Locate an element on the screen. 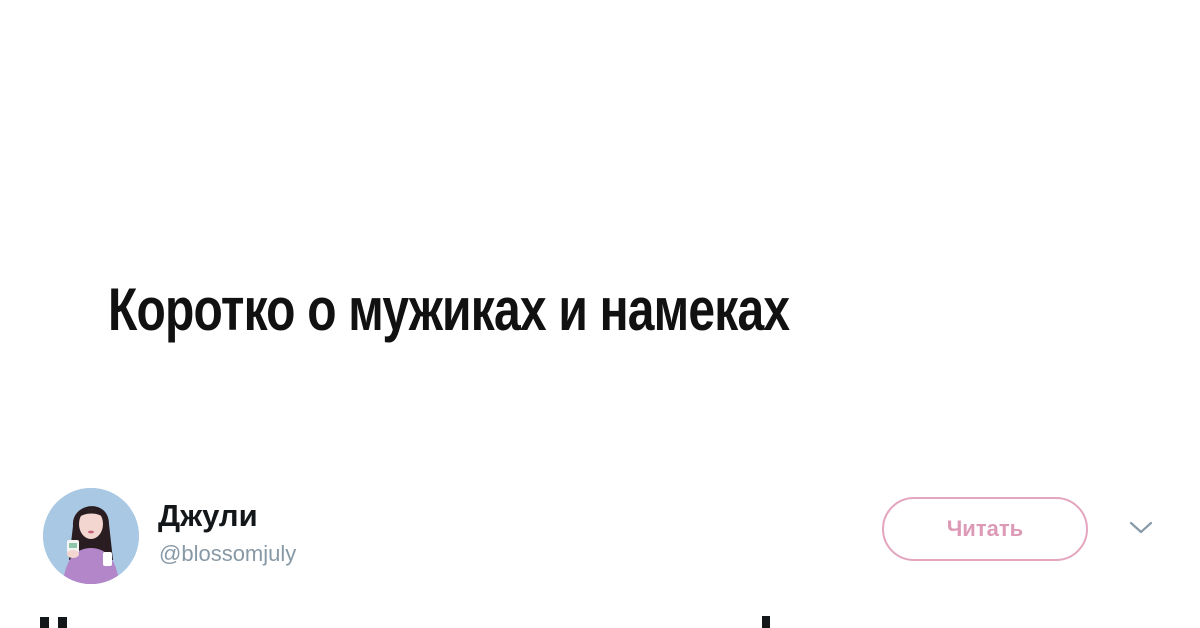 The width and height of the screenshot is (1200, 628). follow-button: Читать is located at coordinates (985, 529).